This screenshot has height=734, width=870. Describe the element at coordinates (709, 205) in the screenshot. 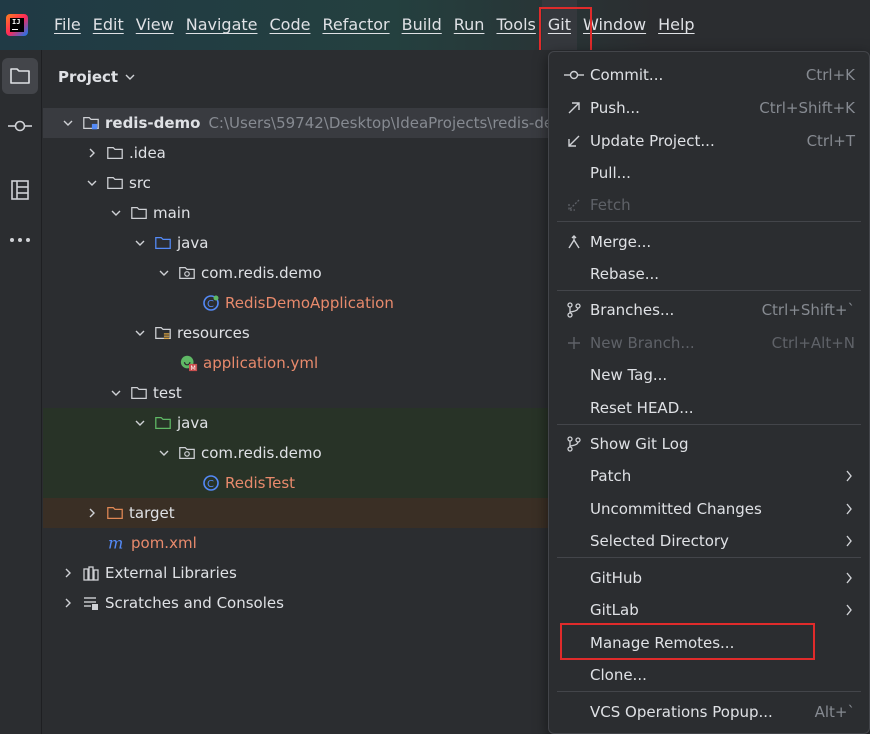

I see `menu-item-fetch: Fetch` at that location.